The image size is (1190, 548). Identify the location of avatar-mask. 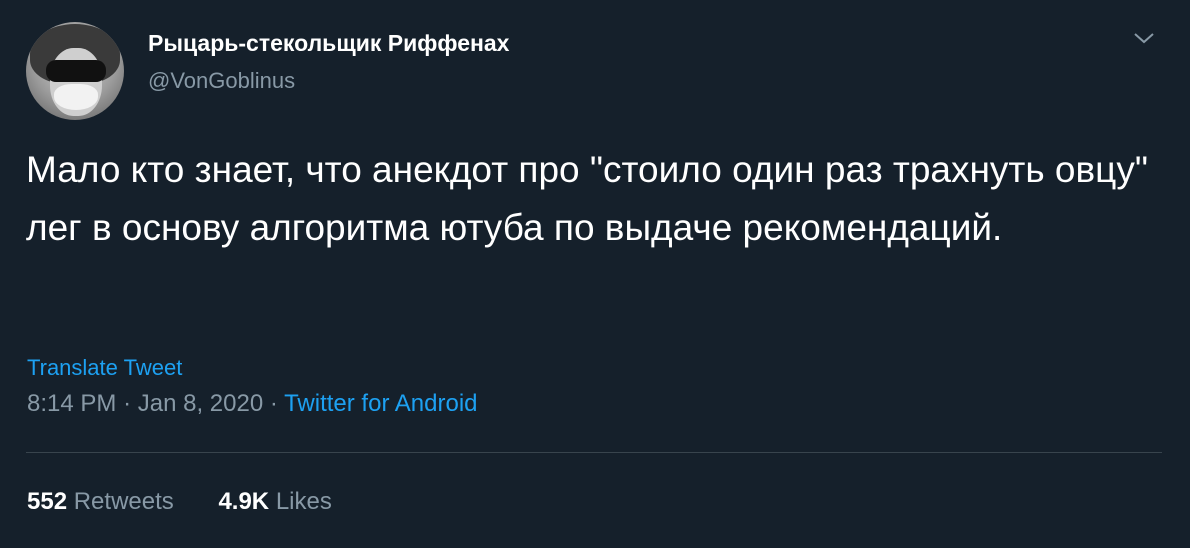
(76, 97).